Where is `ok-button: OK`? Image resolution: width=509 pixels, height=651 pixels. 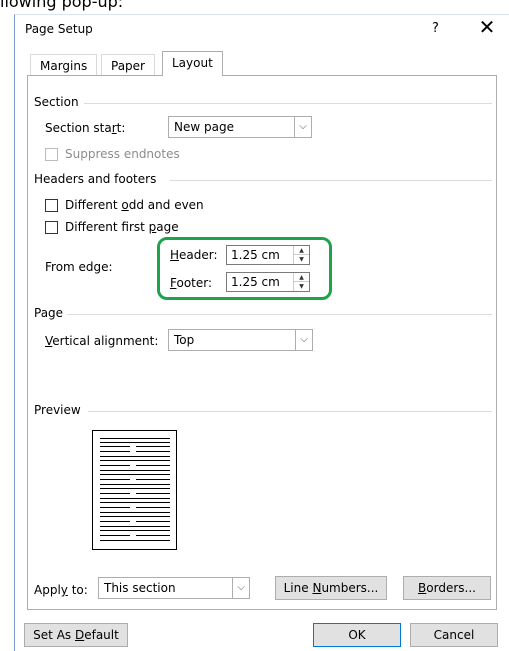
ok-button: OK is located at coordinates (357, 635).